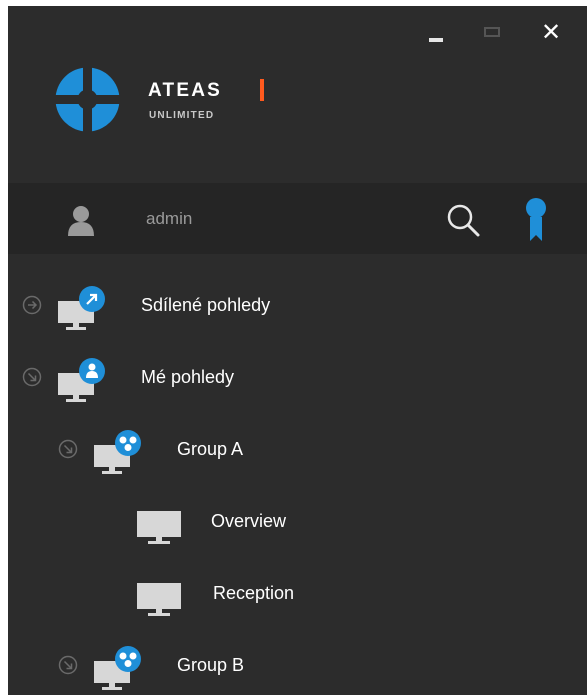 This screenshot has height=695, width=587. Describe the element at coordinates (437, 33) in the screenshot. I see `minimize-button` at that location.